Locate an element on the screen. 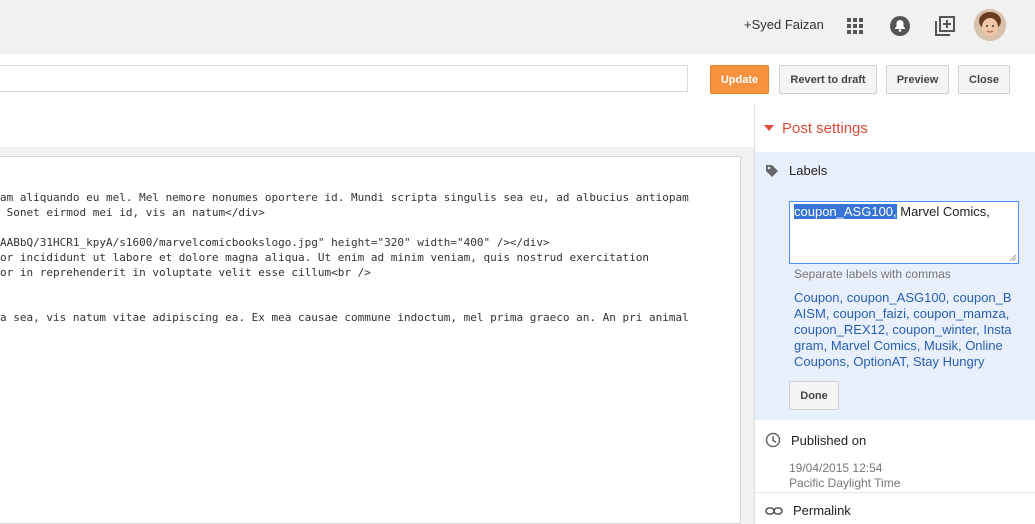  preview-button: Preview is located at coordinates (917, 79).